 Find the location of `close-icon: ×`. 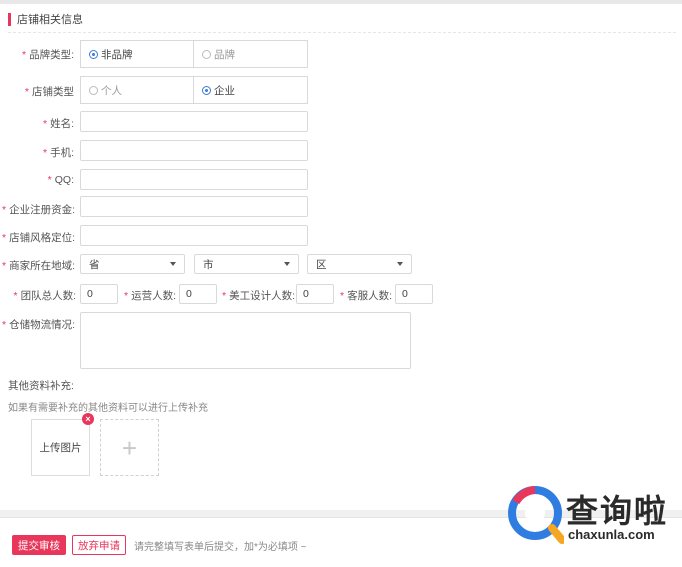

close-icon: × is located at coordinates (88, 419).